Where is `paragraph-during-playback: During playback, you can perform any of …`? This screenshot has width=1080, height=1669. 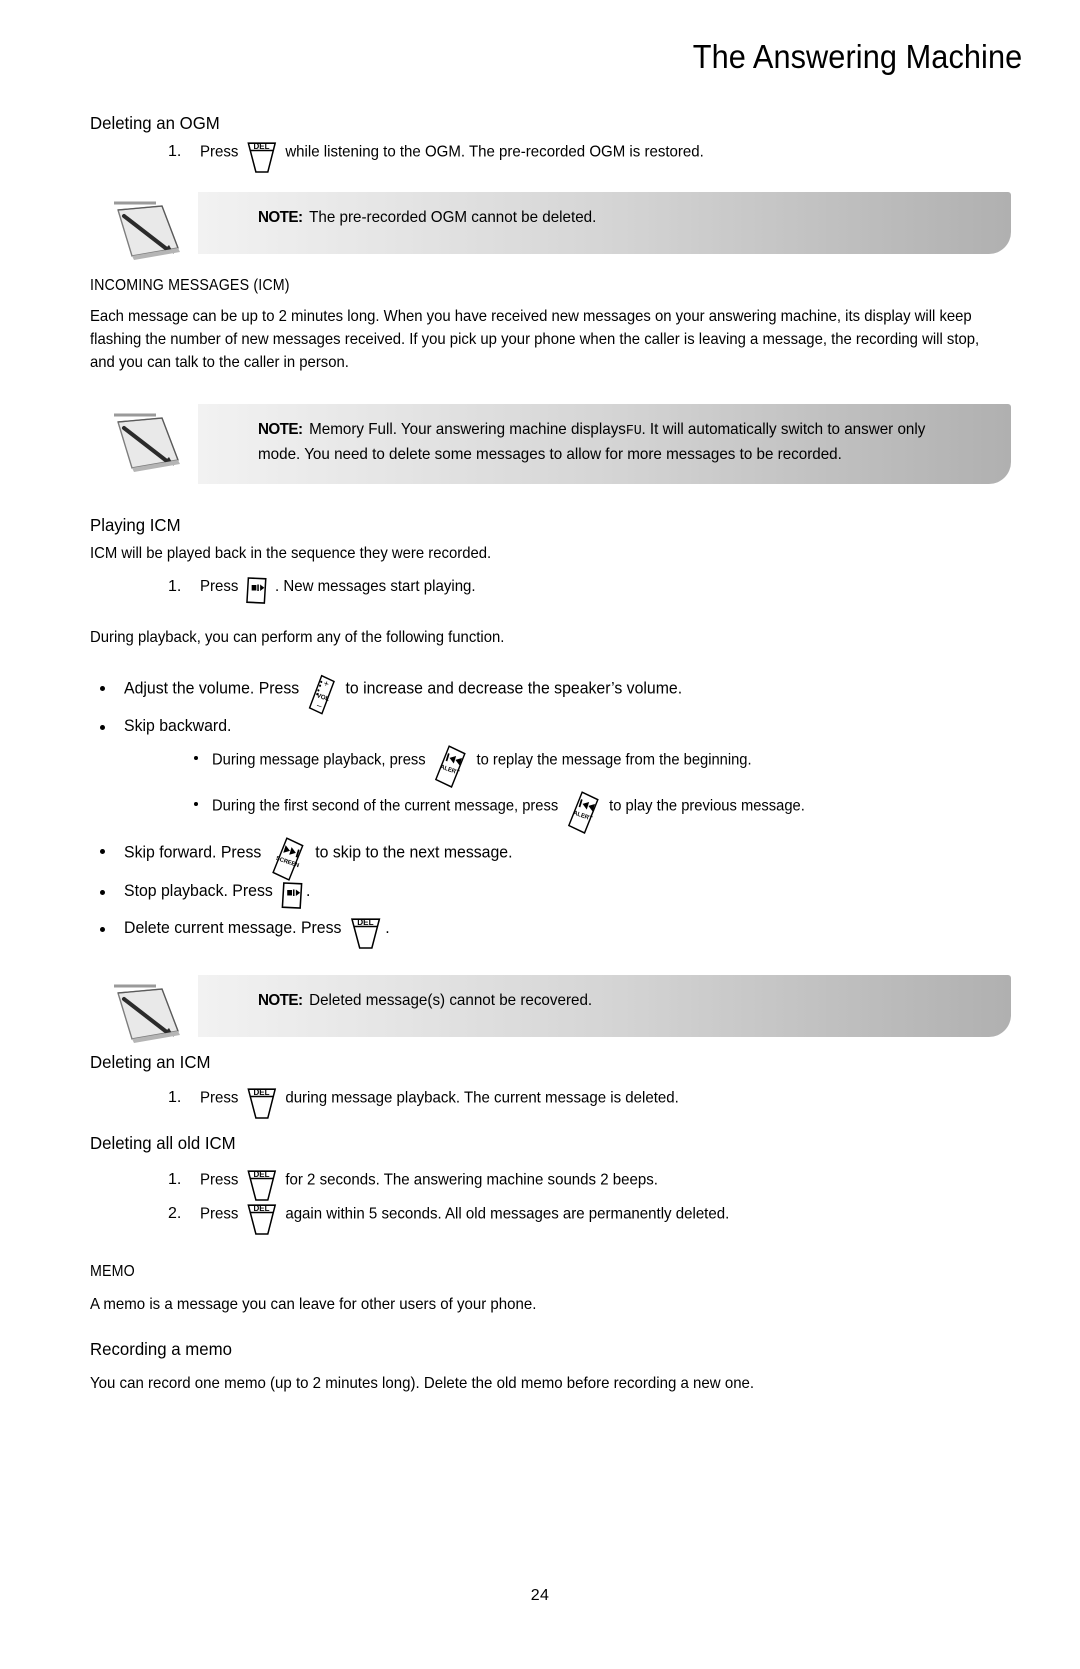
paragraph-during-playback: During playback, you can perform any of … is located at coordinates (297, 637).